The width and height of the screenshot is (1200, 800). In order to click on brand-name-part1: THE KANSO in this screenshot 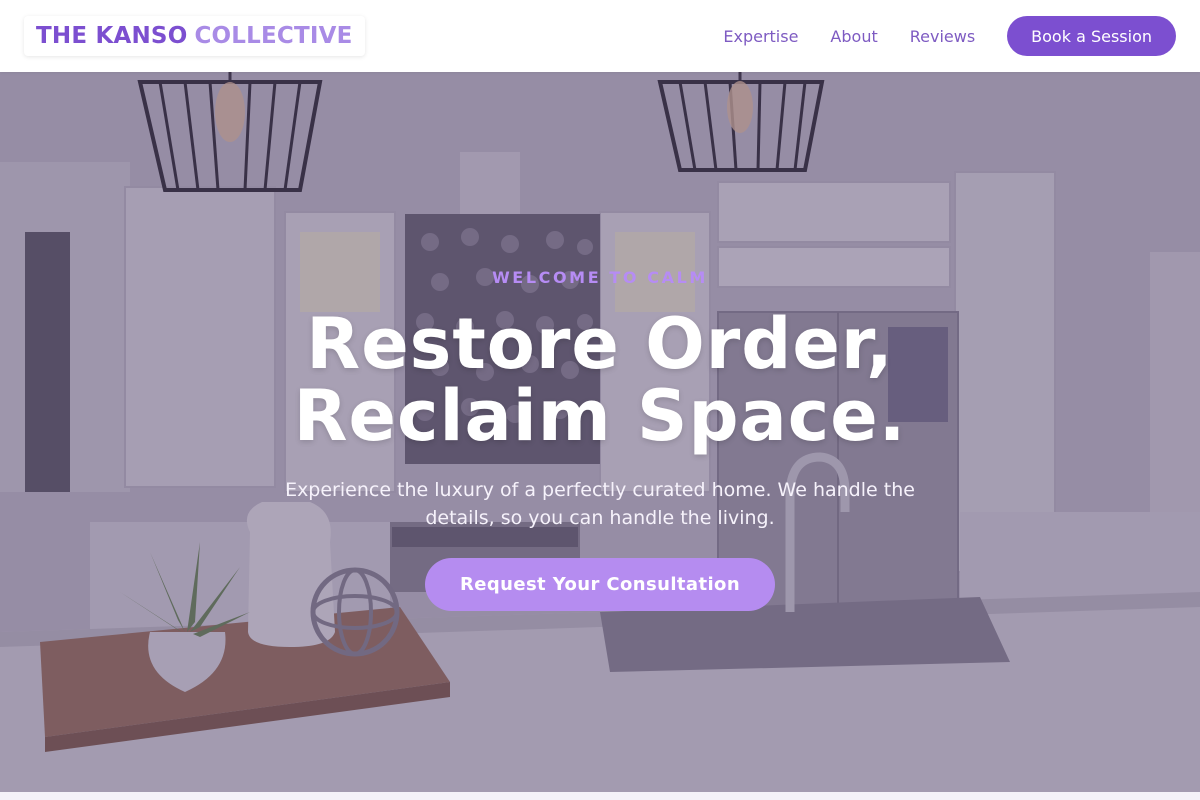, I will do `click(112, 36)`.